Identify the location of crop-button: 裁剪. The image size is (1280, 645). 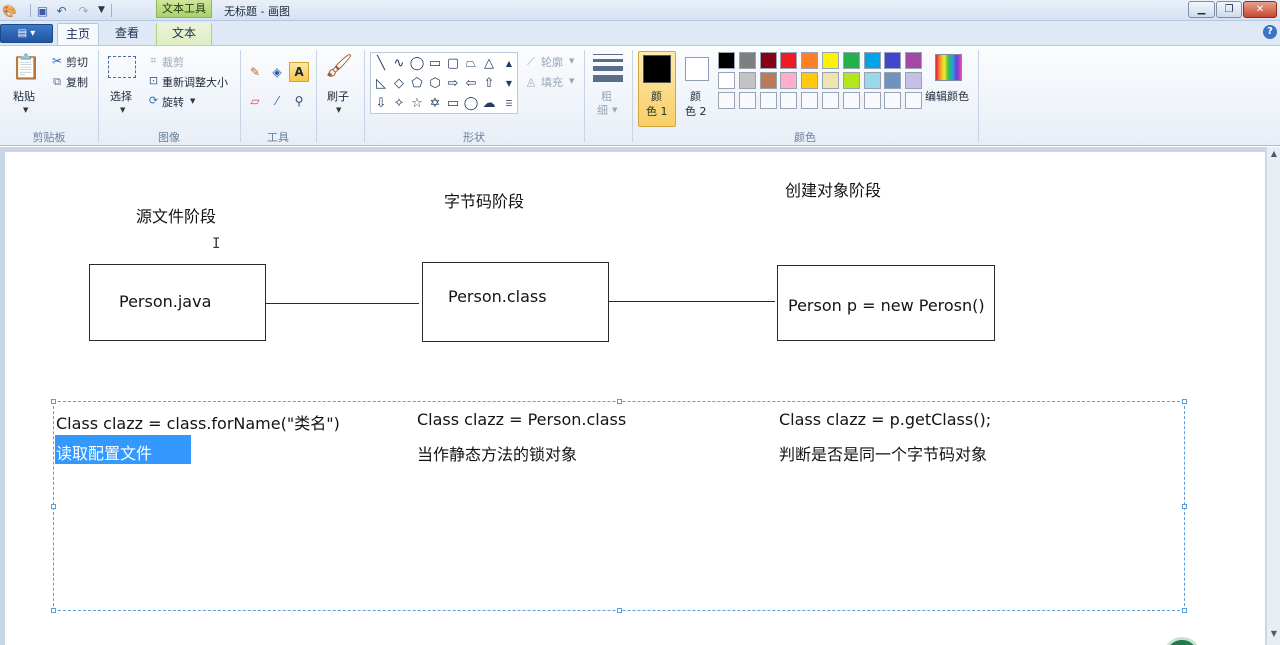
(173, 62).